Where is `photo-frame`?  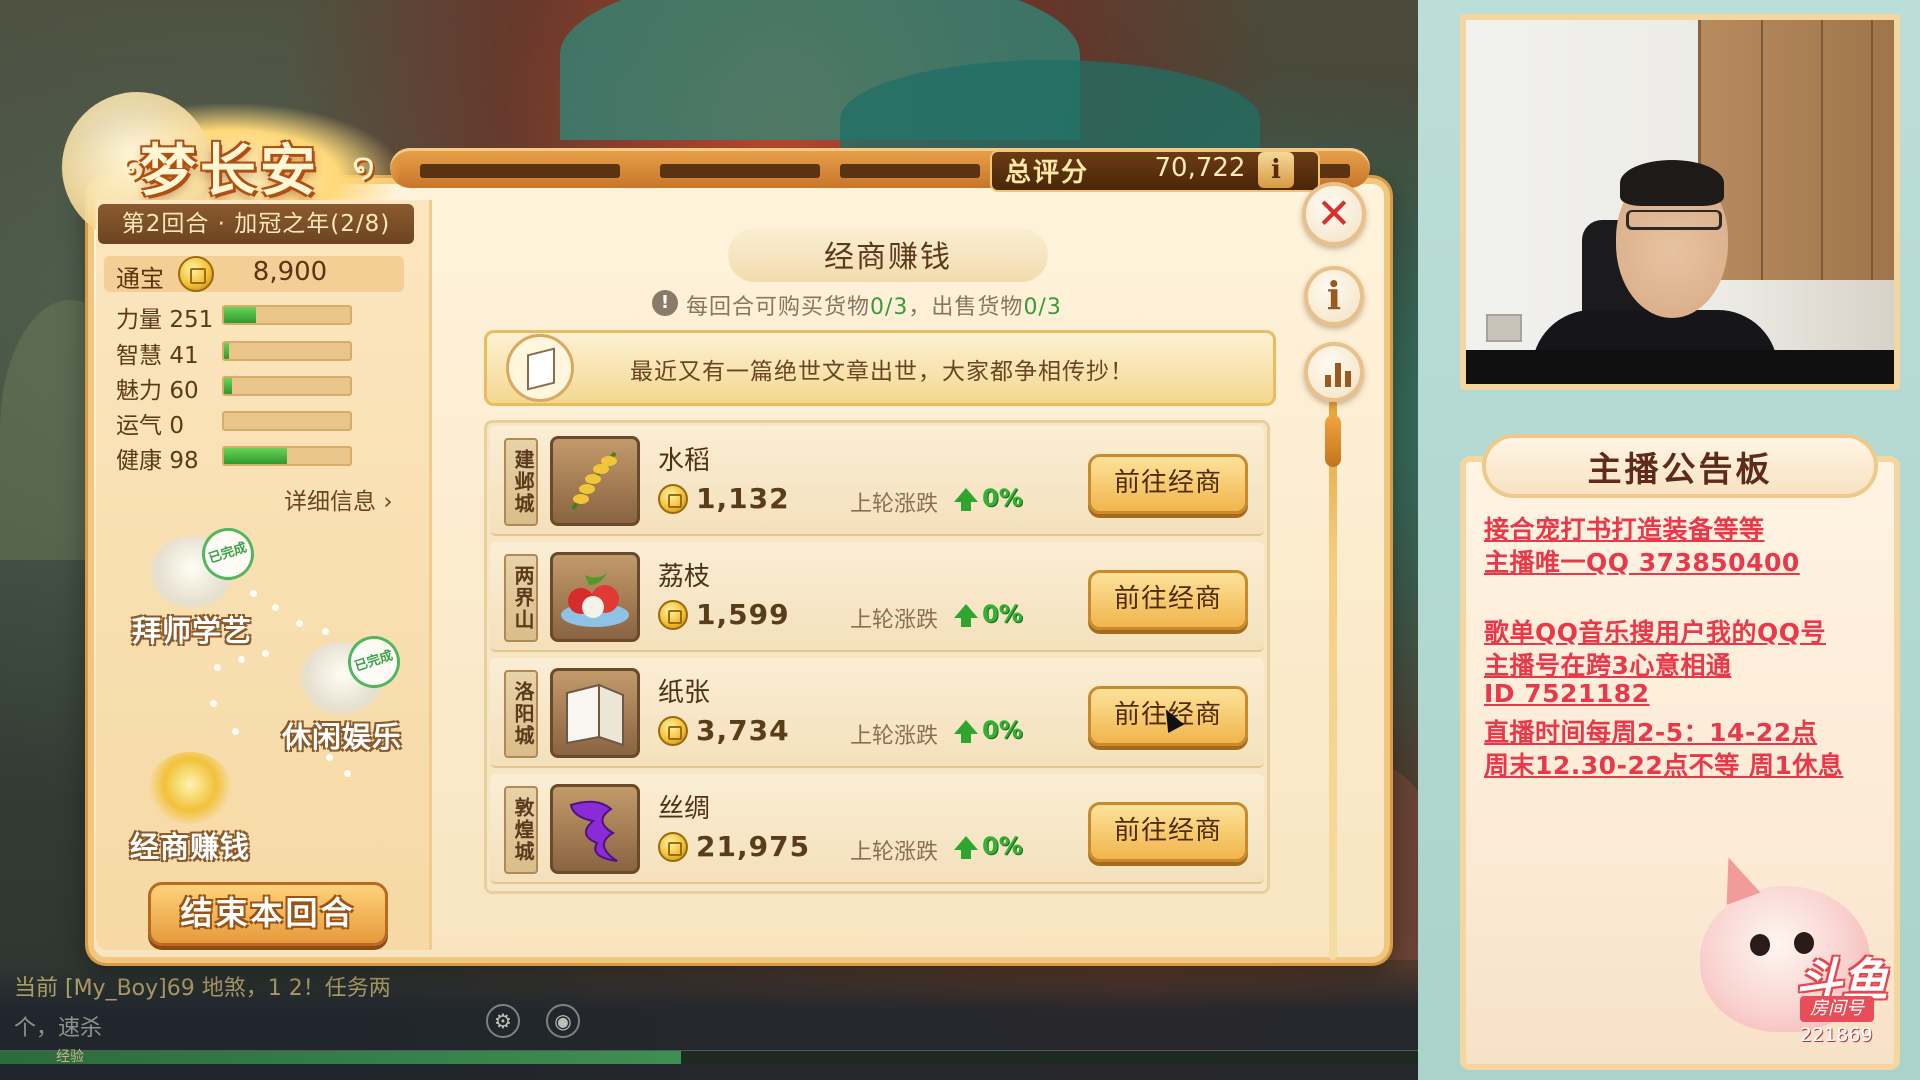 photo-frame is located at coordinates (1504, 328).